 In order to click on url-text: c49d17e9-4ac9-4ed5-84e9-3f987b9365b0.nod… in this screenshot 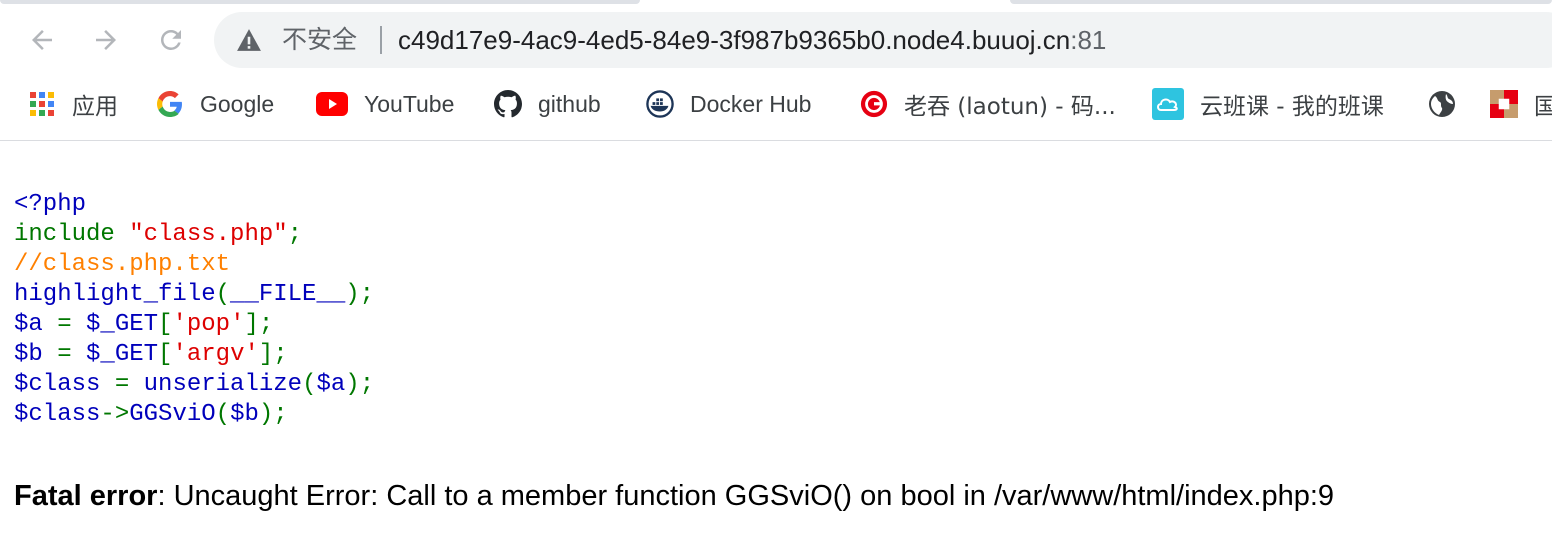, I will do `click(752, 40)`.